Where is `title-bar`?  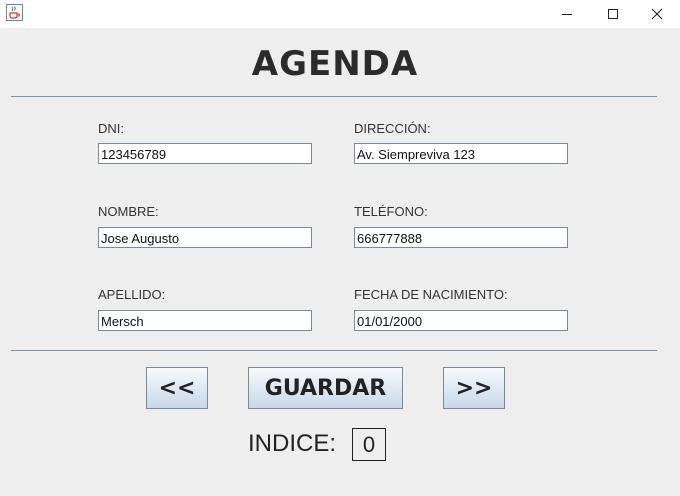
title-bar is located at coordinates (340, 14).